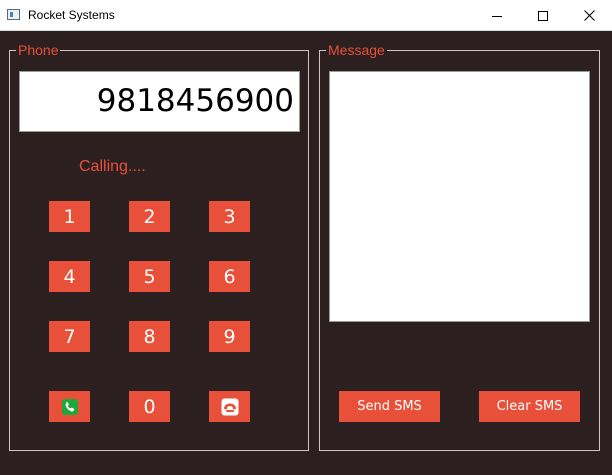  Describe the element at coordinates (149, 336) in the screenshot. I see `key-8: 8` at that location.